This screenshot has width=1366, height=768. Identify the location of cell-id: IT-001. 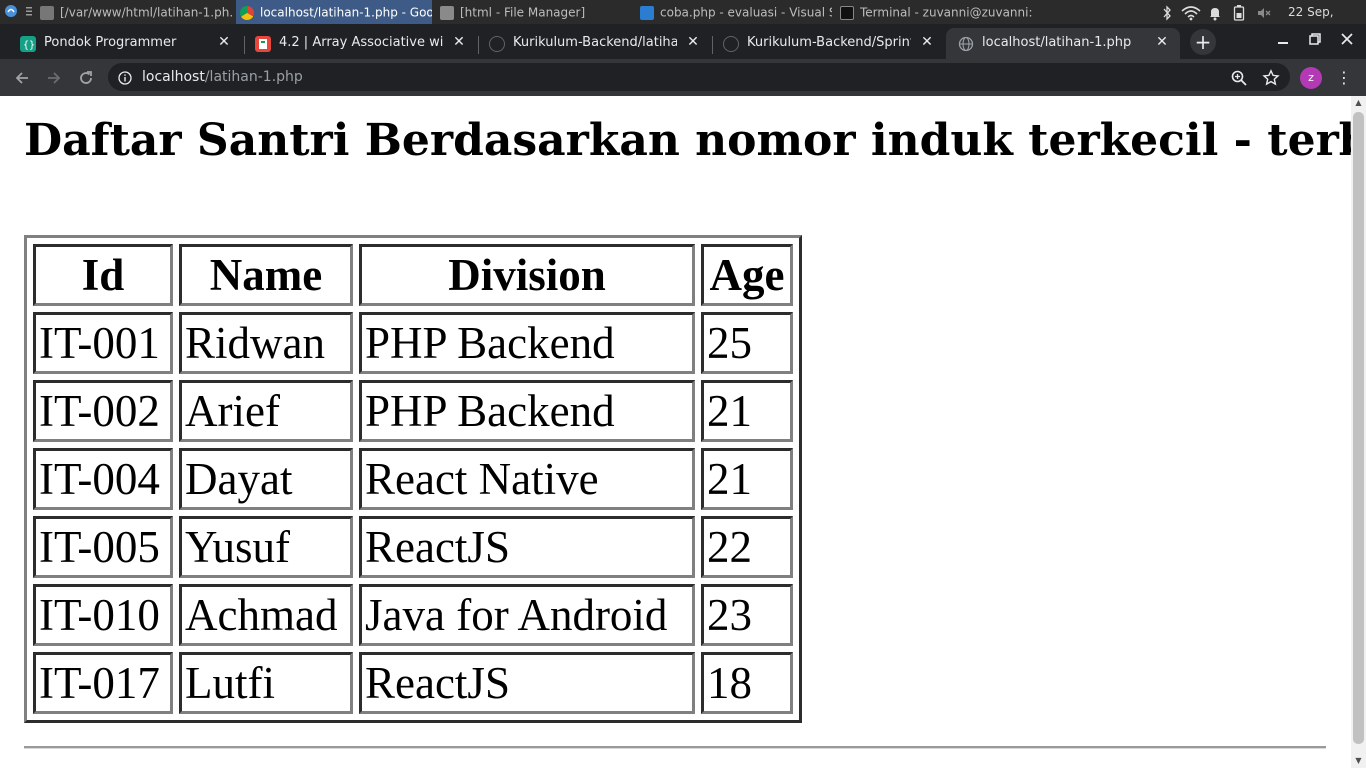
(103, 343).